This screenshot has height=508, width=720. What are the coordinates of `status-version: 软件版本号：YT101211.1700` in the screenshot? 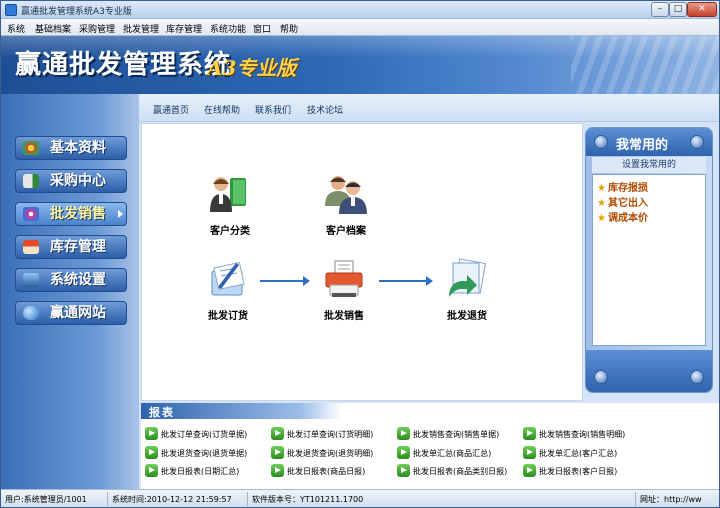 It's located at (308, 499).